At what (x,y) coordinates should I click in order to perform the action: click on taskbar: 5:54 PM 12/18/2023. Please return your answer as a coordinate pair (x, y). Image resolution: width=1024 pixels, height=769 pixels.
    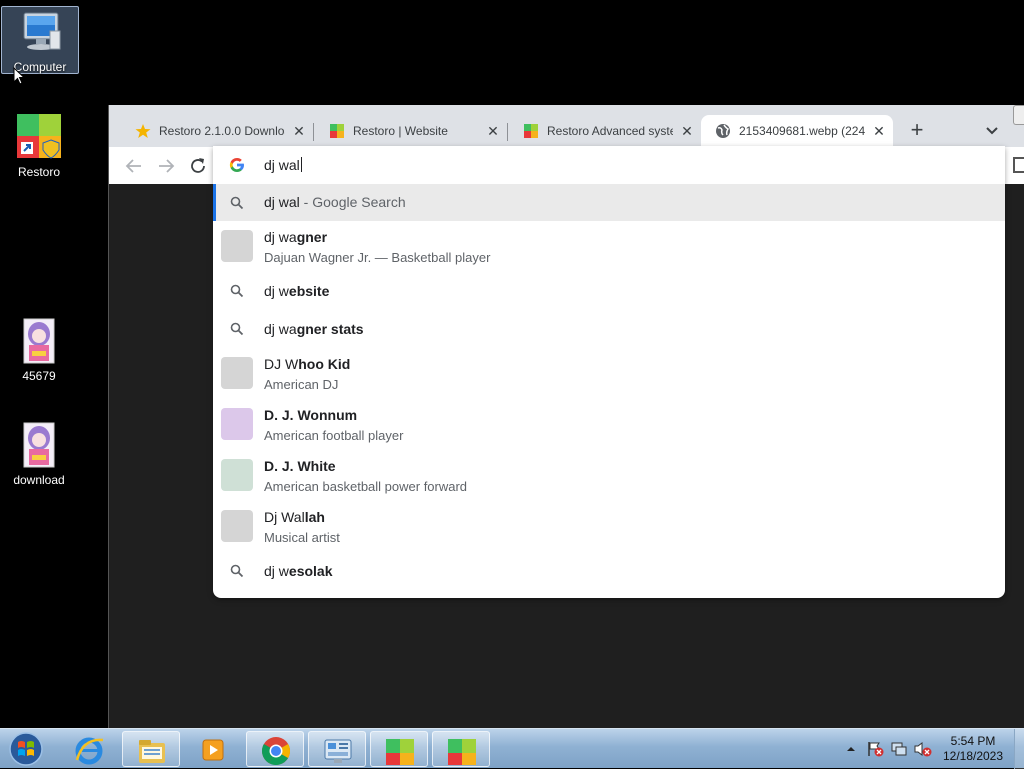
    Looking at the image, I should click on (512, 748).